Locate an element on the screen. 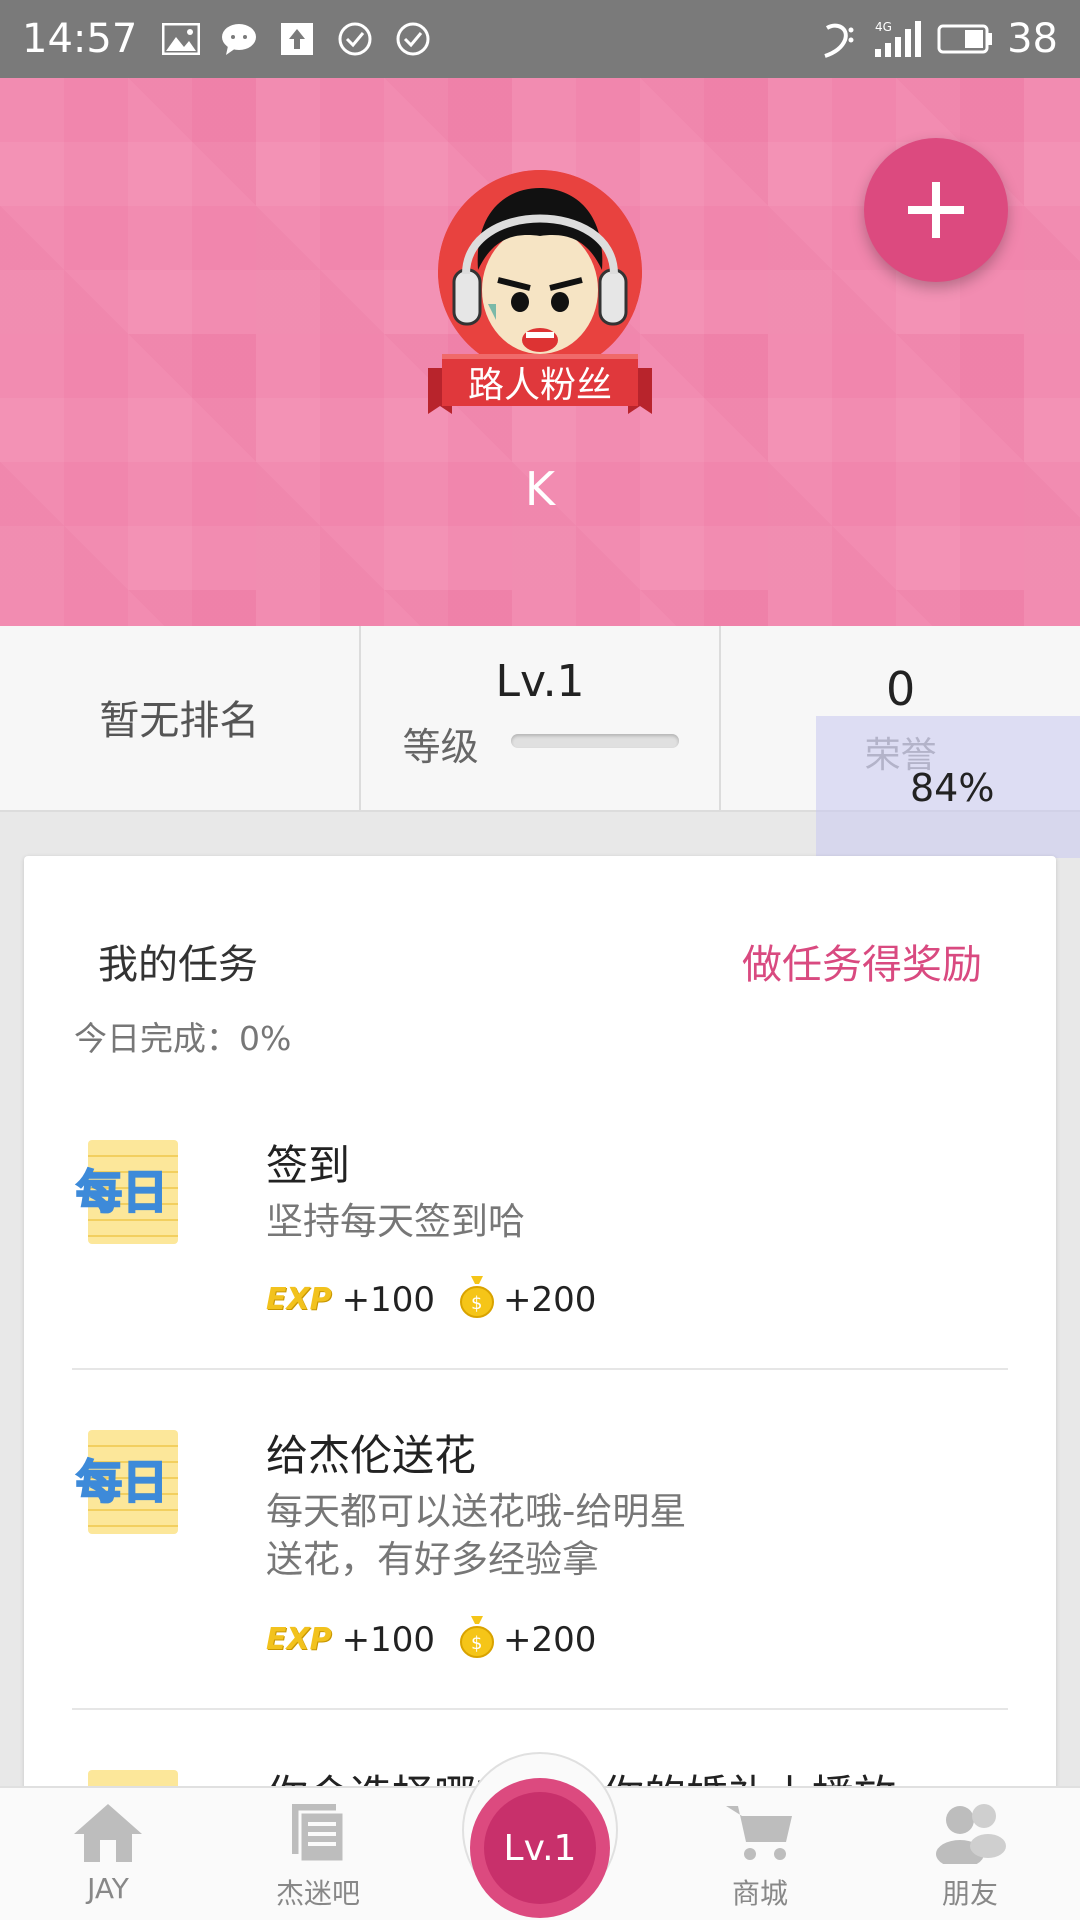 This screenshot has height=1920, width=1080. nav-label: 朋友 is located at coordinates (969, 1893).